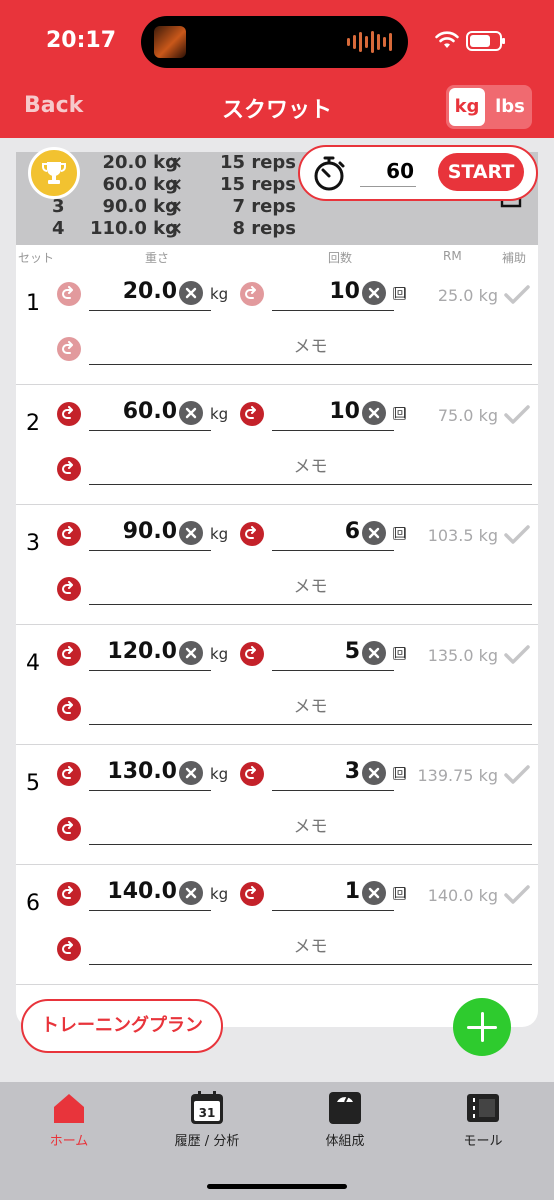  What do you see at coordinates (462, 895) in the screenshot?
I see `estimated-rm: 140.0 kg` at bounding box center [462, 895].